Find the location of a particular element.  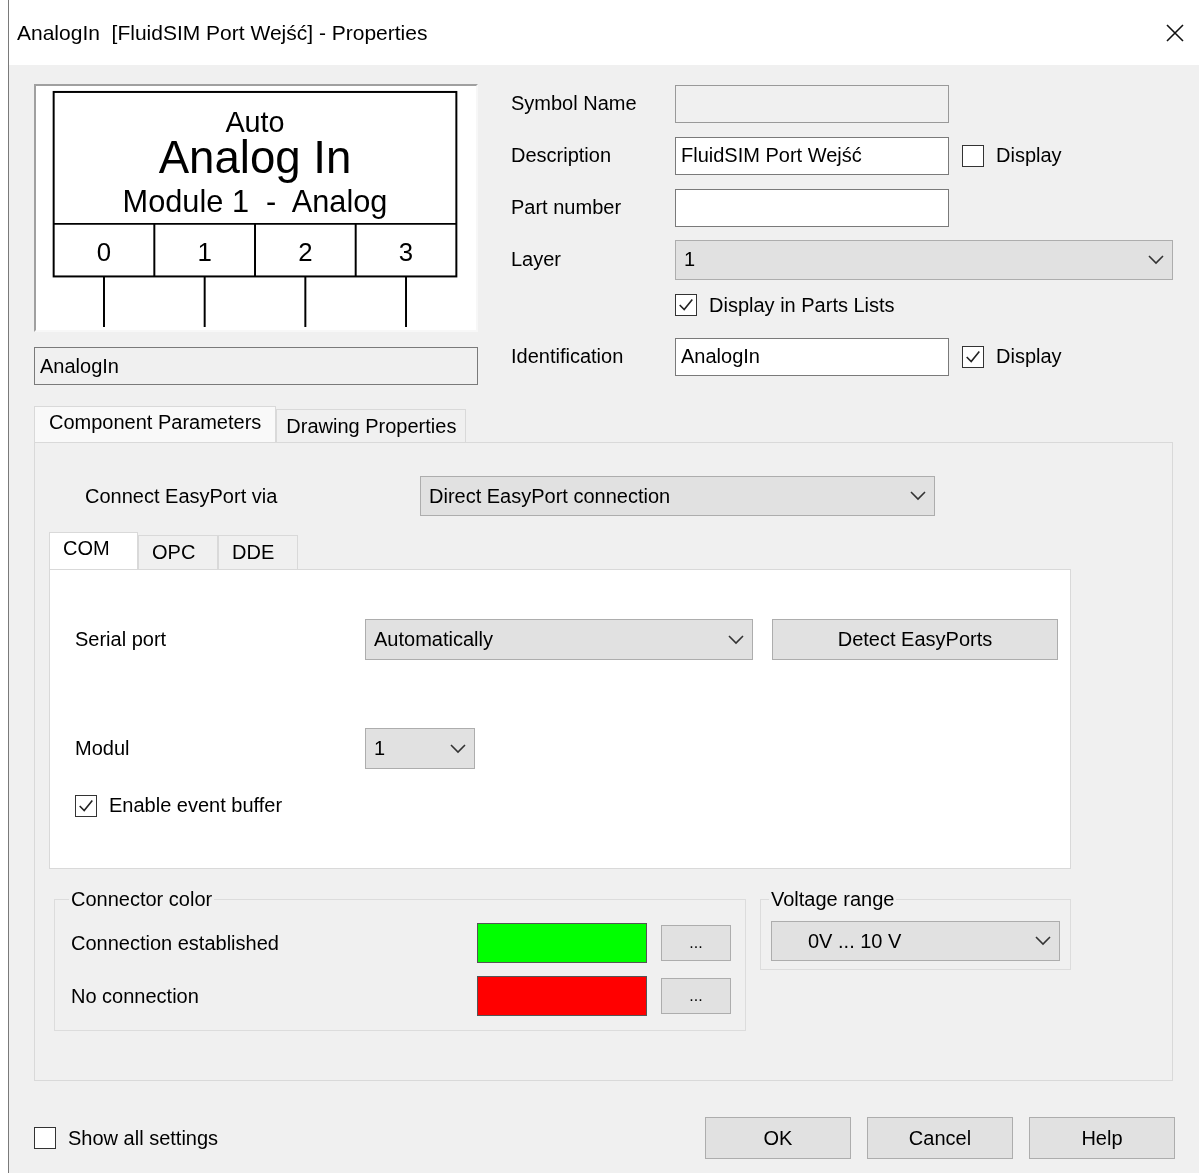

checkbox-label: Display in Parts Lists is located at coordinates (802, 305).